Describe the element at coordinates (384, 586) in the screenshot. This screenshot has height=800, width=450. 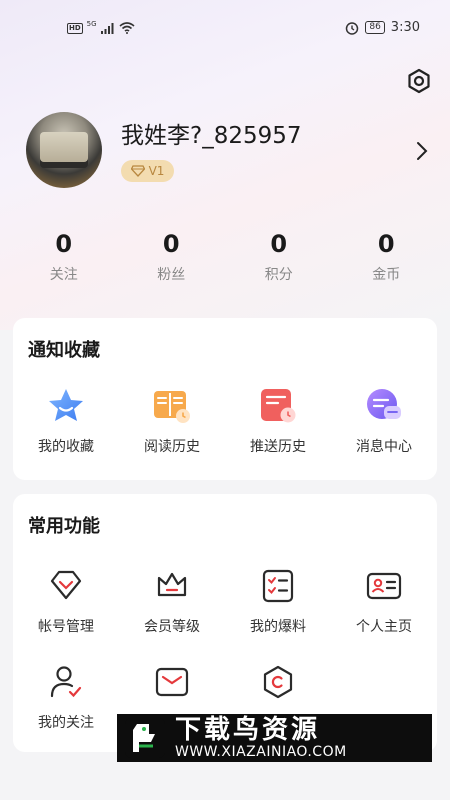
I see `id-card-icon` at that location.